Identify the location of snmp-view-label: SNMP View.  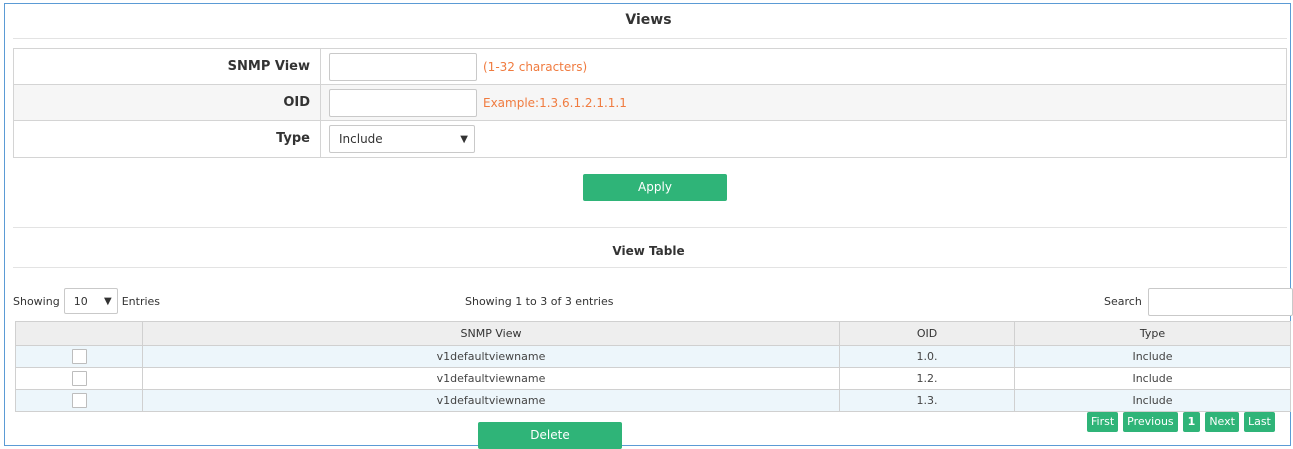
(167, 66).